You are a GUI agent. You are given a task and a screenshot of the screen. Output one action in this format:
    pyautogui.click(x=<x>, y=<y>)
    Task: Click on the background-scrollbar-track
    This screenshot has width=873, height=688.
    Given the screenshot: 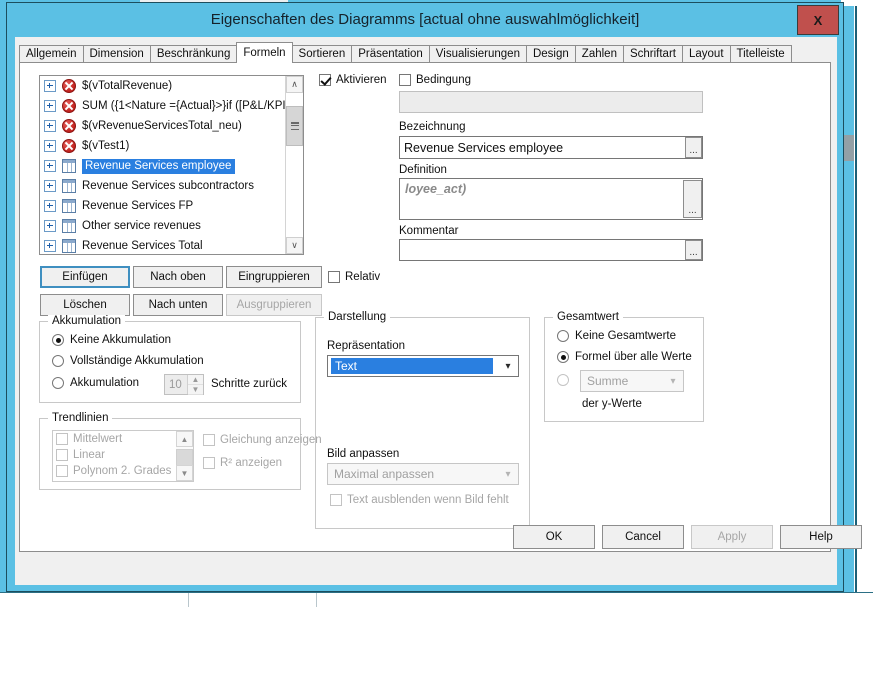 What is the action you would take?
    pyautogui.click(x=848, y=303)
    